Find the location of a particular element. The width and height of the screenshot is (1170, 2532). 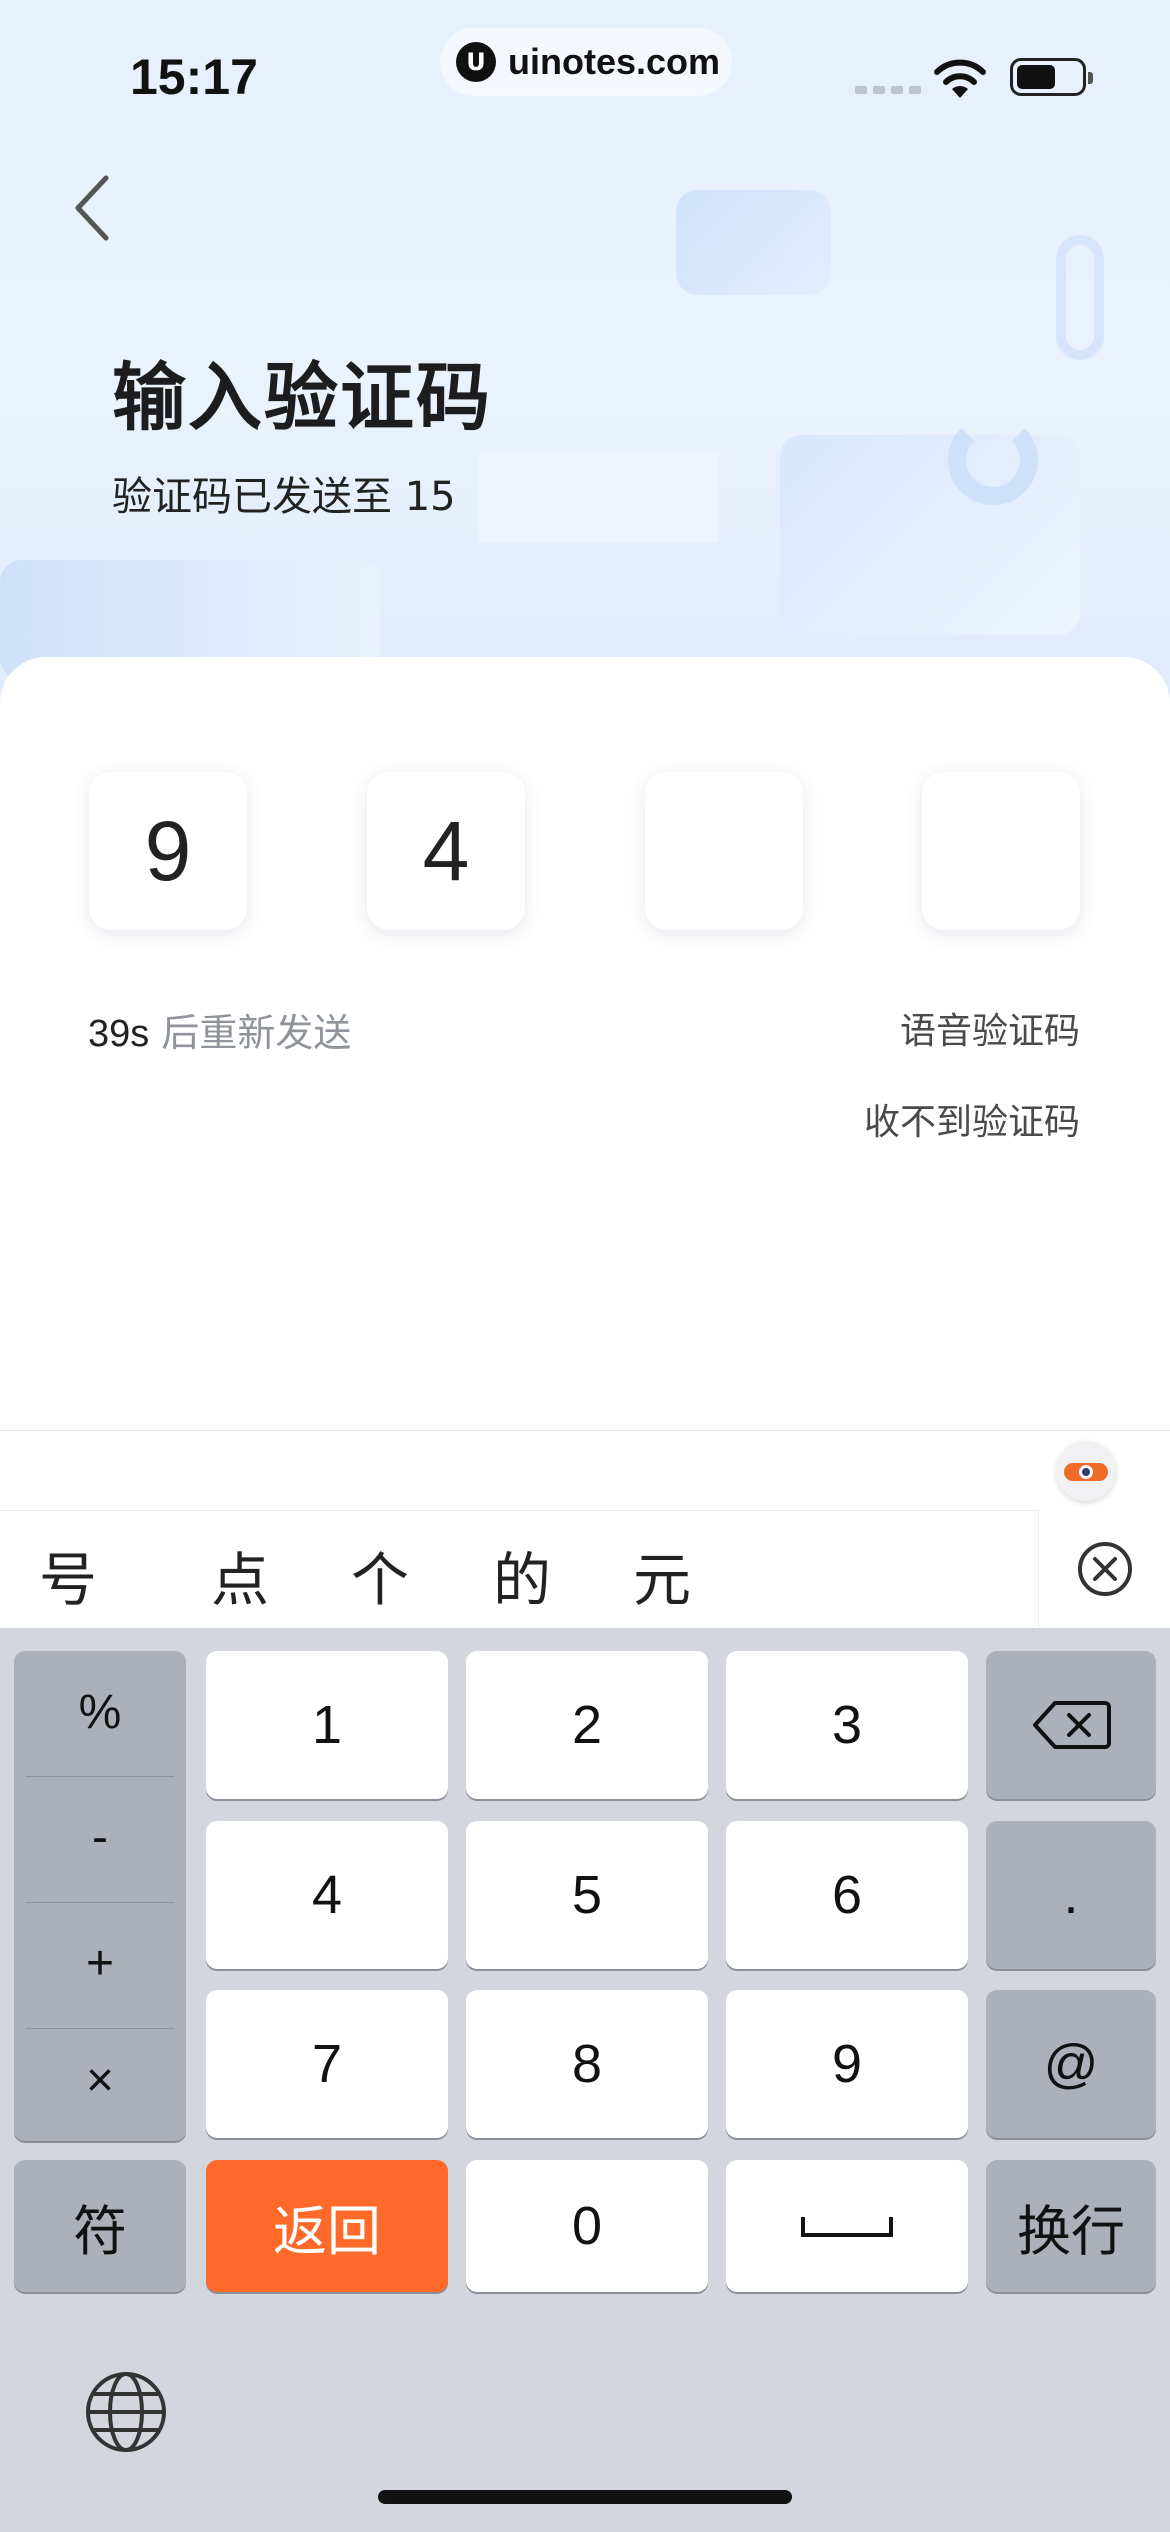

backspace-key is located at coordinates (1071, 1725).